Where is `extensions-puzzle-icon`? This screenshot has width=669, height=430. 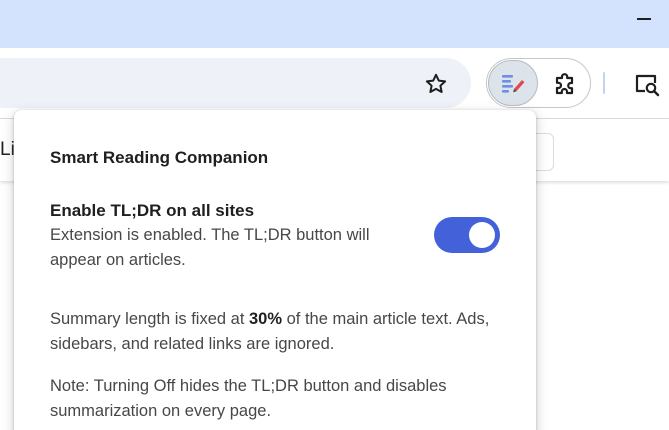
extensions-puzzle-icon is located at coordinates (564, 84).